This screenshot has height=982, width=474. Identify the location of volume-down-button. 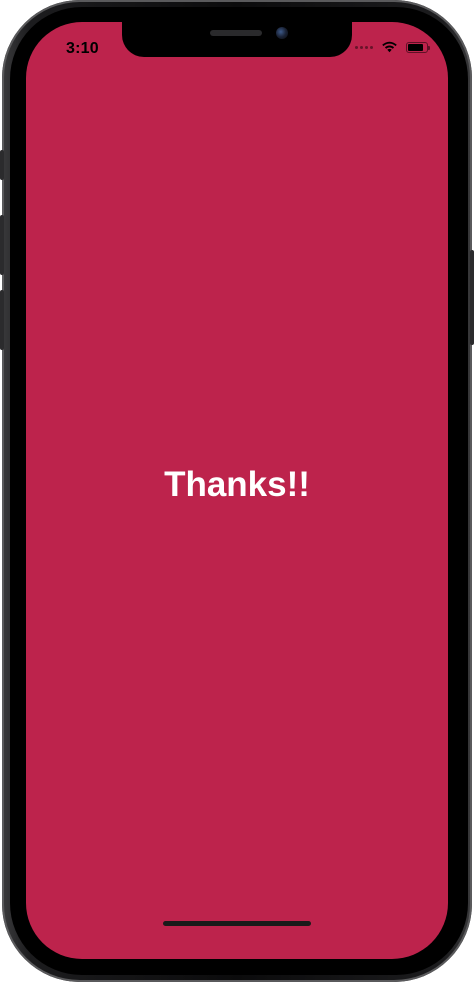
(2, 320).